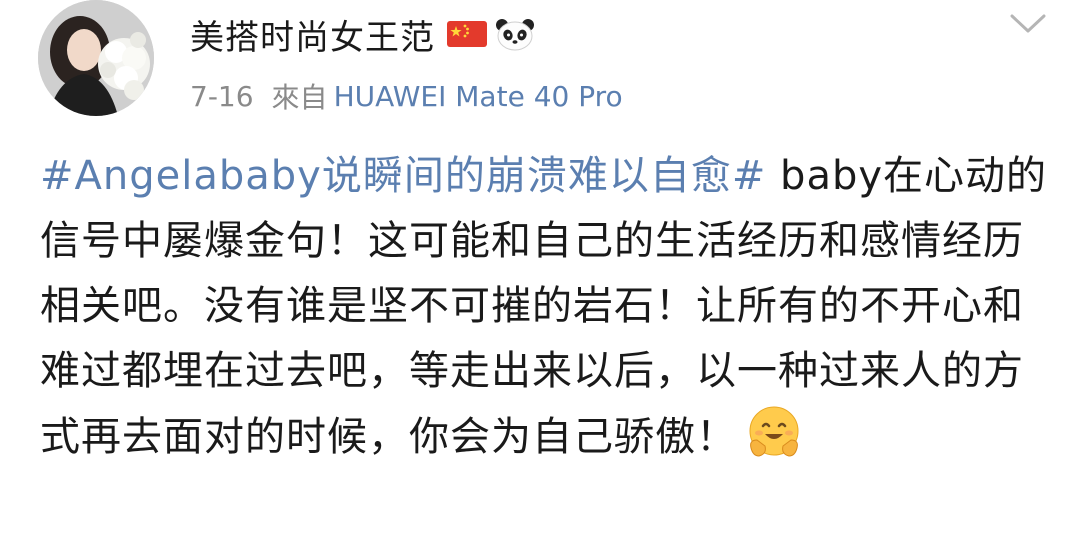  What do you see at coordinates (1028, 24) in the screenshot?
I see `chevron-down-icon` at bounding box center [1028, 24].